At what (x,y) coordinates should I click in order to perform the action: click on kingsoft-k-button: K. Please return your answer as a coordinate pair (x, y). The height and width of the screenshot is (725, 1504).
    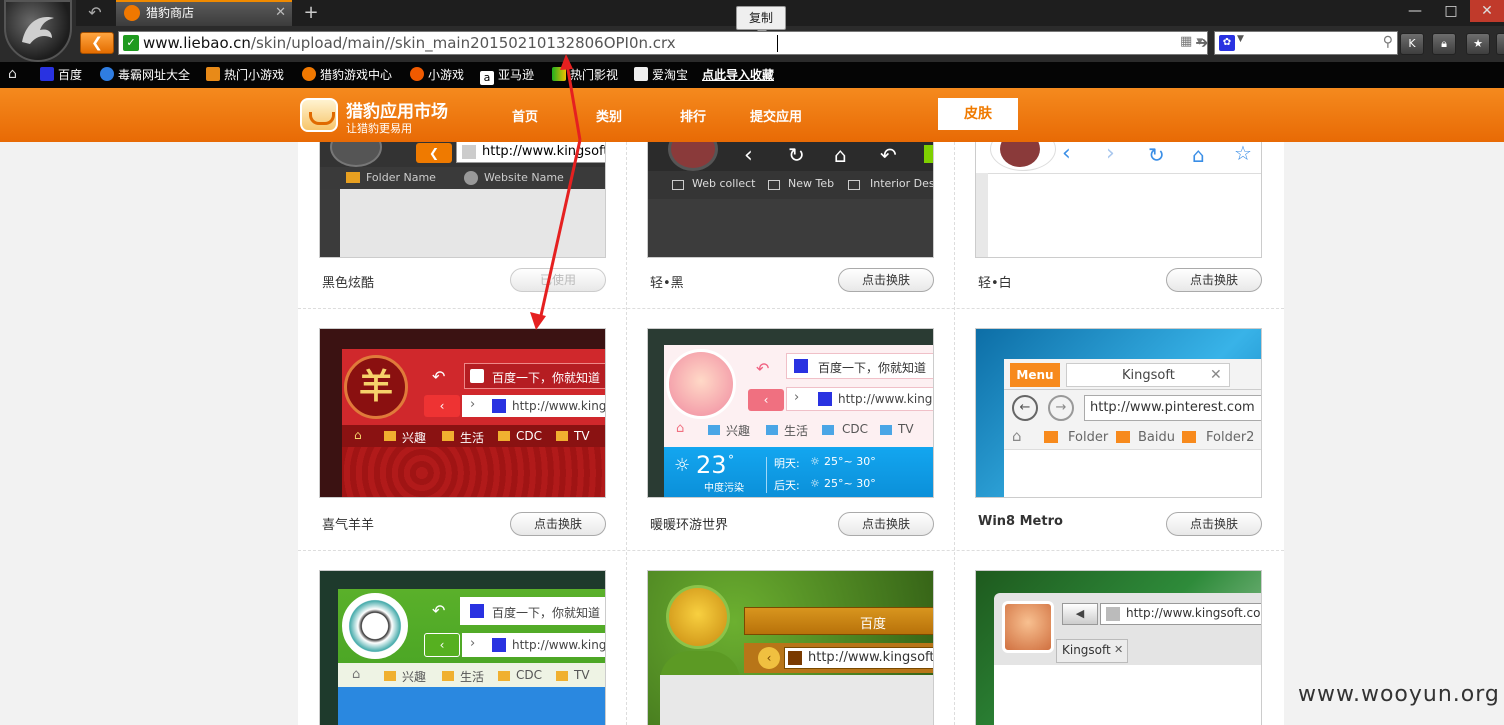
    Looking at the image, I should click on (1412, 44).